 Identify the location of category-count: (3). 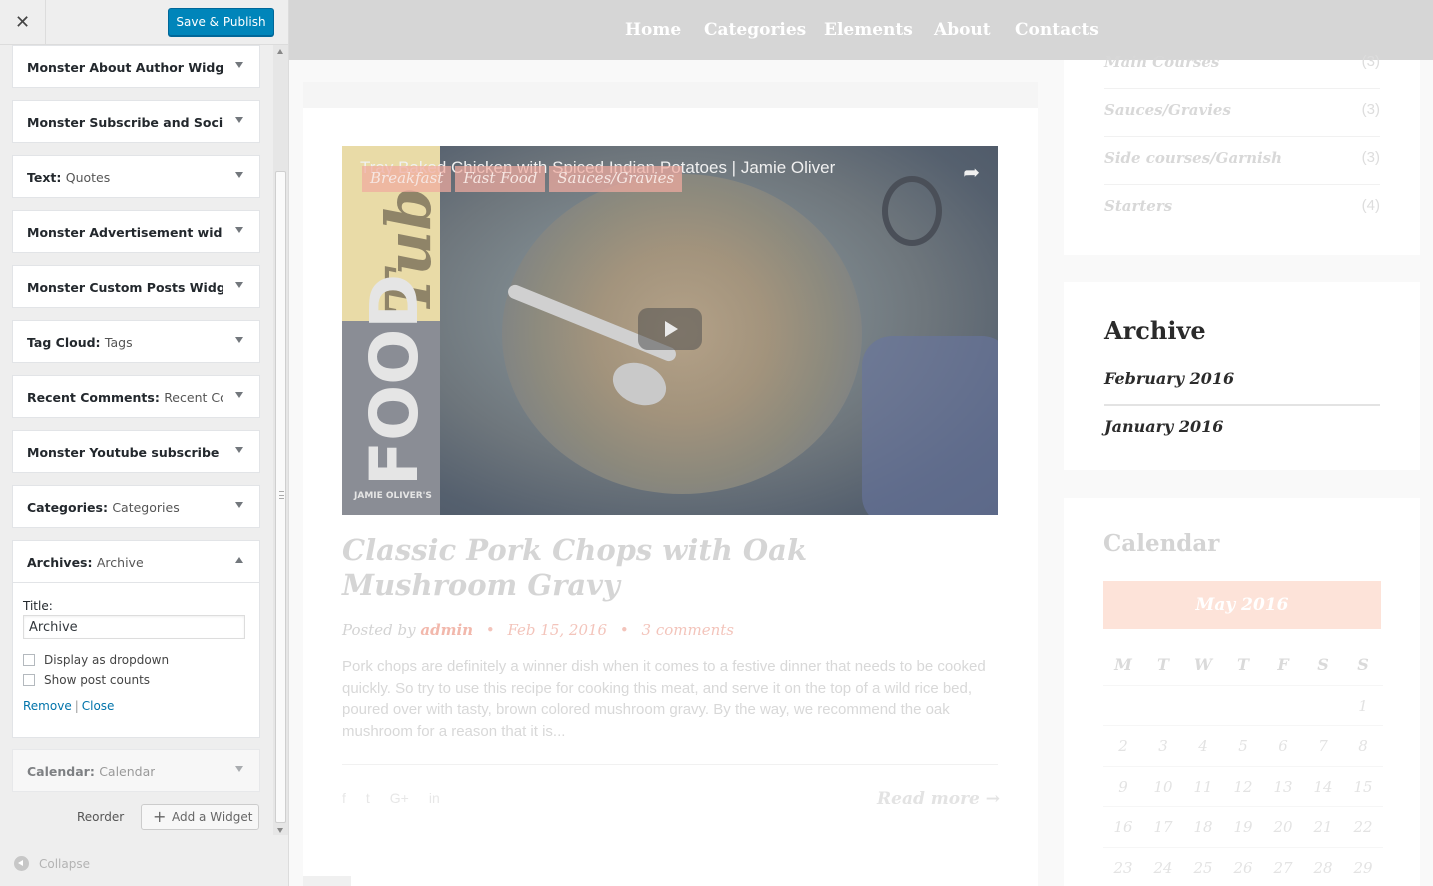
(1370, 61).